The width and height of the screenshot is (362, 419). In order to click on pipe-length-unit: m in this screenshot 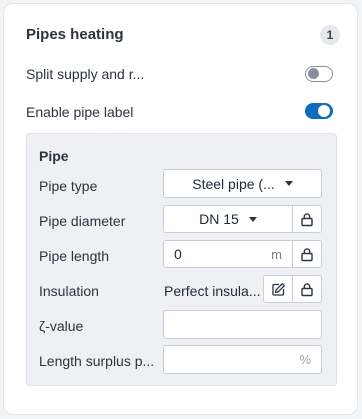, I will do `click(276, 254)`.